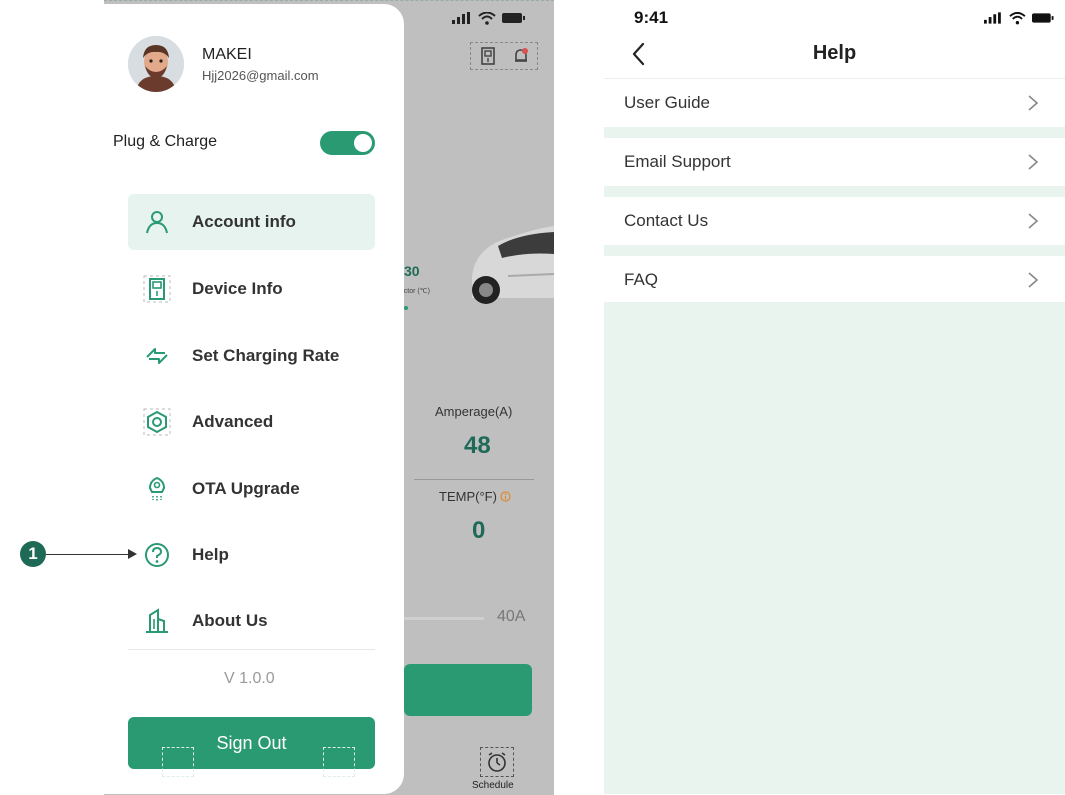  Describe the element at coordinates (488, 56) in the screenshot. I see `charger-station-icon` at that location.